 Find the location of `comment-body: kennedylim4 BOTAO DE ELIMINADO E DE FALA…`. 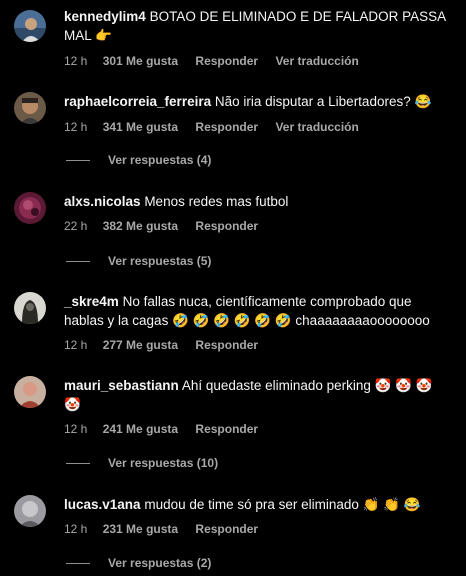

comment-body: kennedylim4 BOTAO DE ELIMINADO E DE FALA… is located at coordinates (256, 26).